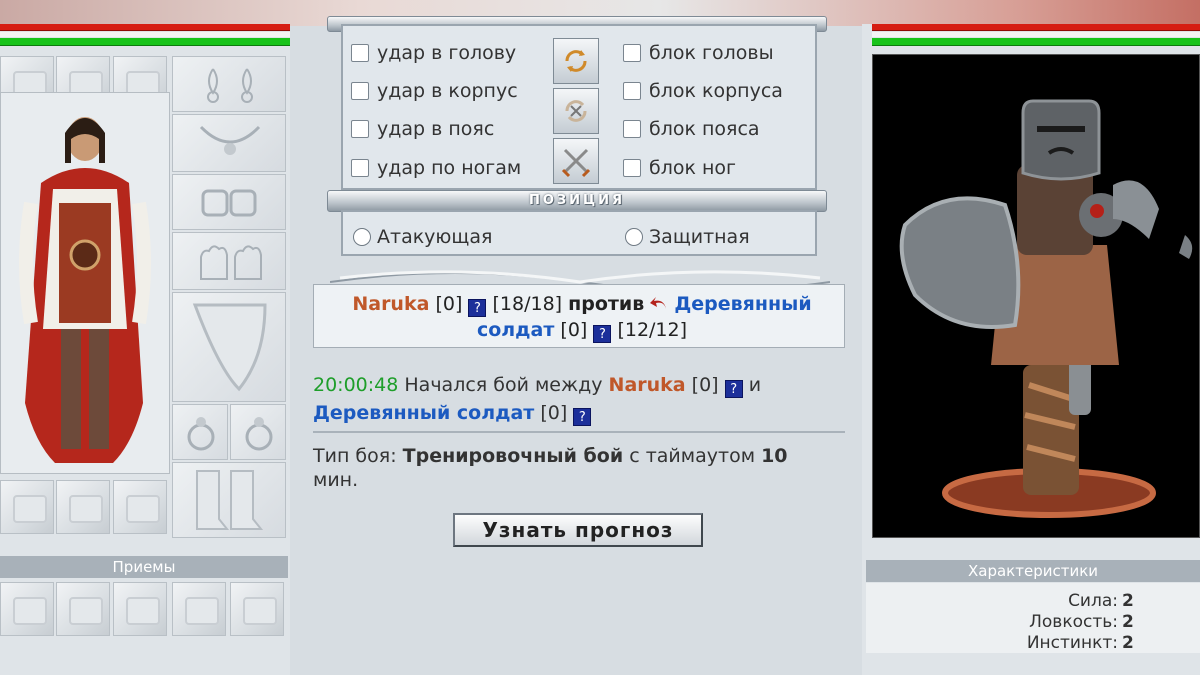 This screenshot has width=1200, height=675. I want to click on block-option-legs: блок ног, so click(679, 168).